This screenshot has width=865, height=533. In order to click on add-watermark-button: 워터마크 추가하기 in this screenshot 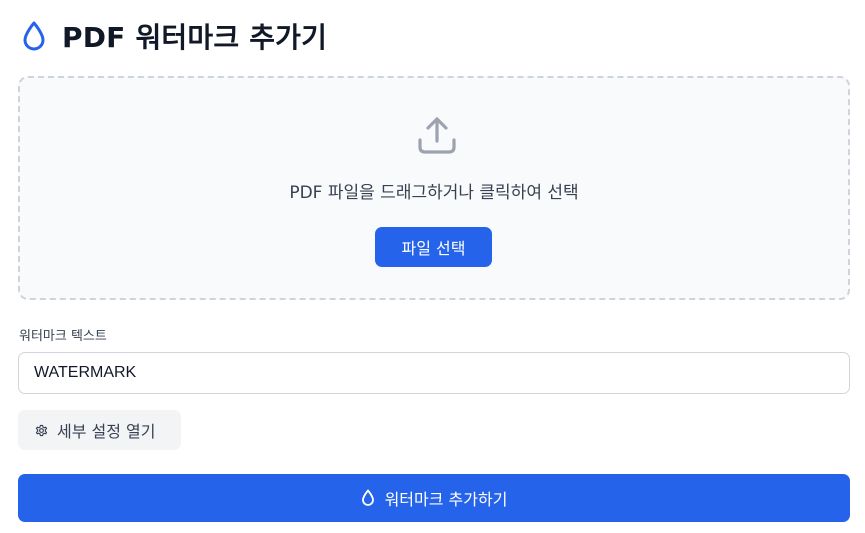, I will do `click(434, 498)`.